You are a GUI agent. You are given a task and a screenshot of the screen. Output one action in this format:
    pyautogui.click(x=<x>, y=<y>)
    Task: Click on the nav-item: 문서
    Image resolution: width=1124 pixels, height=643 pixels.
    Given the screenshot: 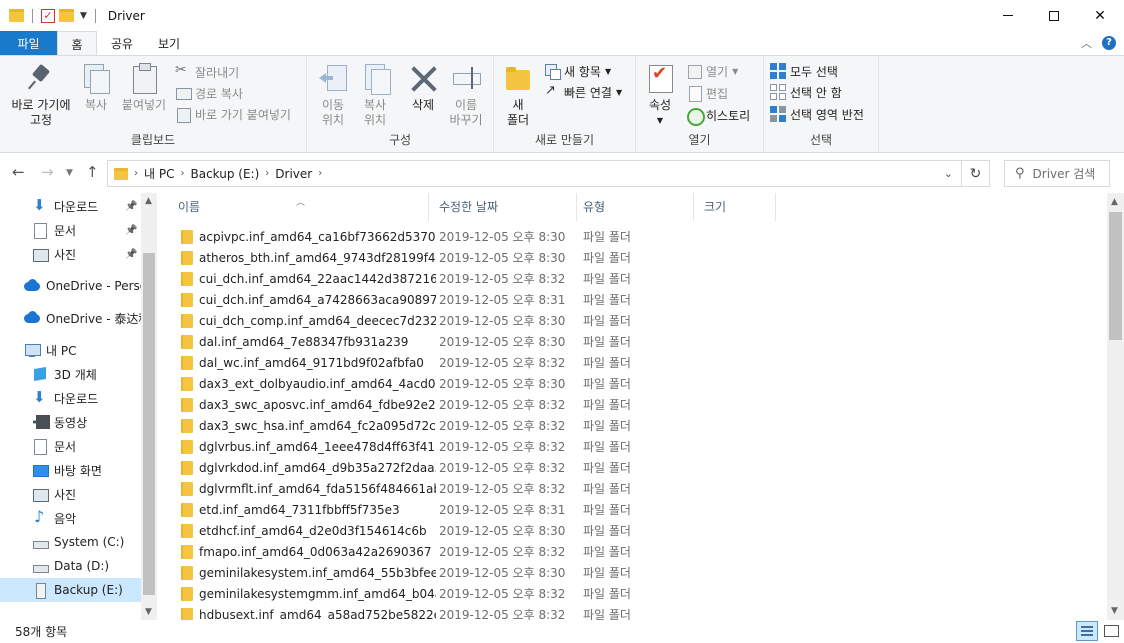 What is the action you would take?
    pyautogui.click(x=70, y=446)
    